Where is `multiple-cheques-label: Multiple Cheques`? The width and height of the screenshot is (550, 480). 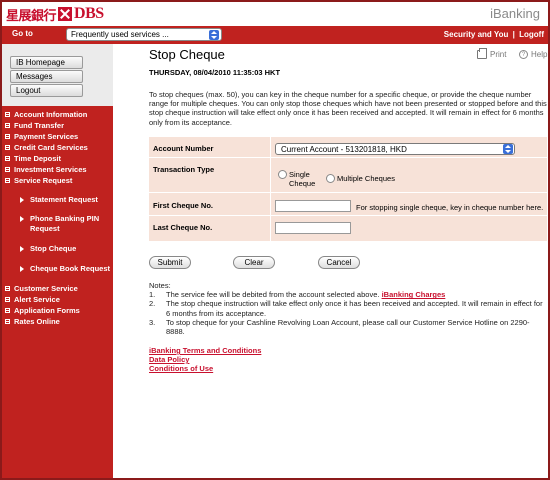
multiple-cheques-label: Multiple Cheques is located at coordinates (366, 178).